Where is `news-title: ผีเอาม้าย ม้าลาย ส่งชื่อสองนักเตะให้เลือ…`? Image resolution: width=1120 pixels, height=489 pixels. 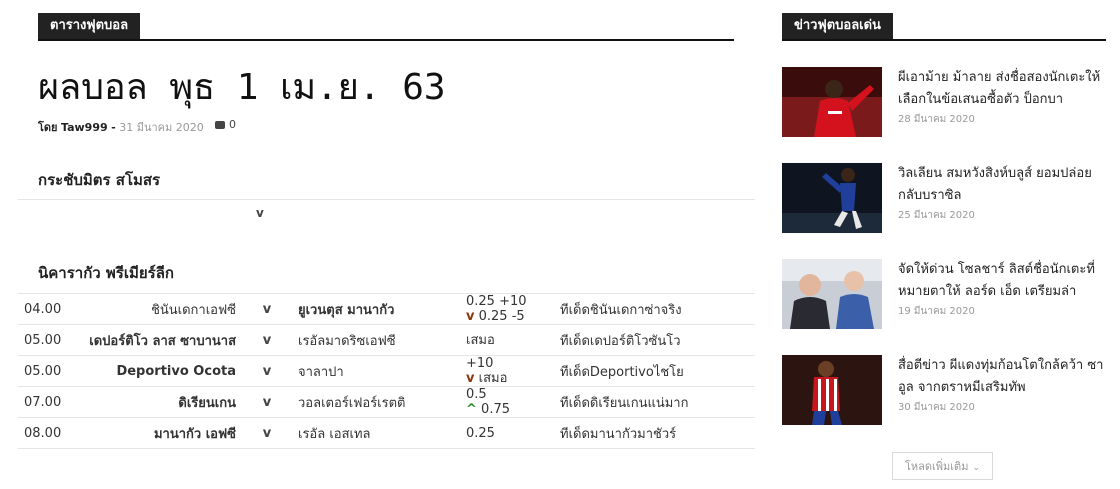 news-title: ผีเอาม้าย ม้าลาย ส่งชื่อสองนักเตะให้เลือ… is located at coordinates (1002, 89).